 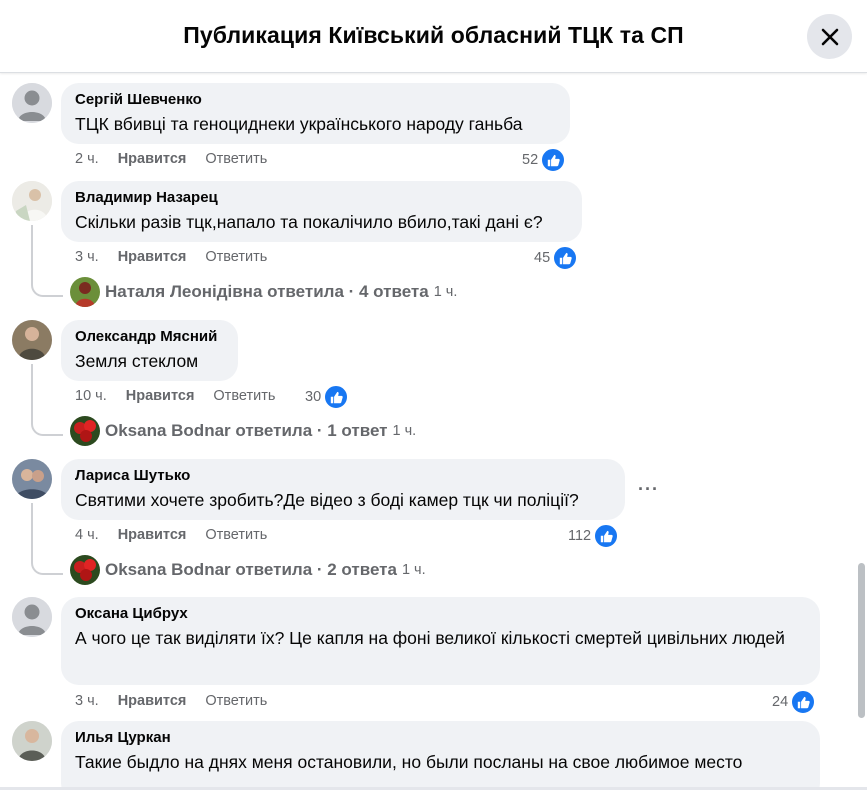 I want to click on comment-actions: 2 ч. Нравится Ответить, so click(x=180, y=159).